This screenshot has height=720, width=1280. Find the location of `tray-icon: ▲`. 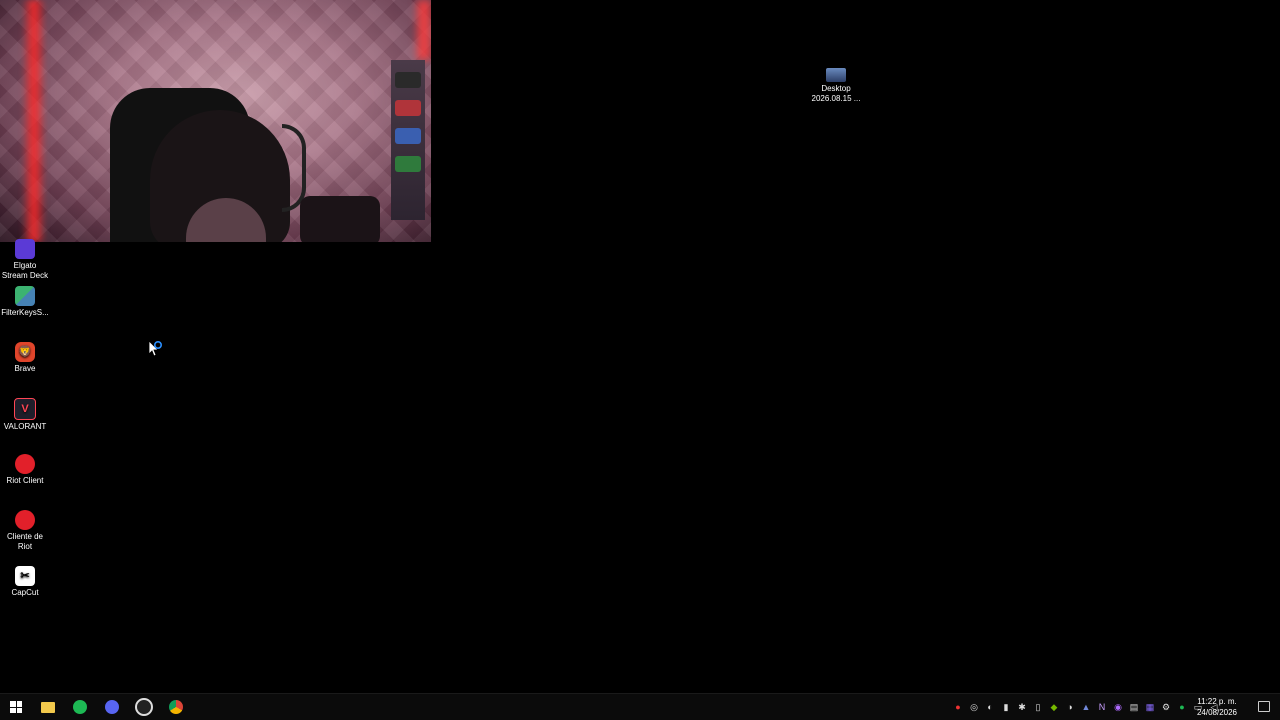

tray-icon: ▲ is located at coordinates (1086, 707).